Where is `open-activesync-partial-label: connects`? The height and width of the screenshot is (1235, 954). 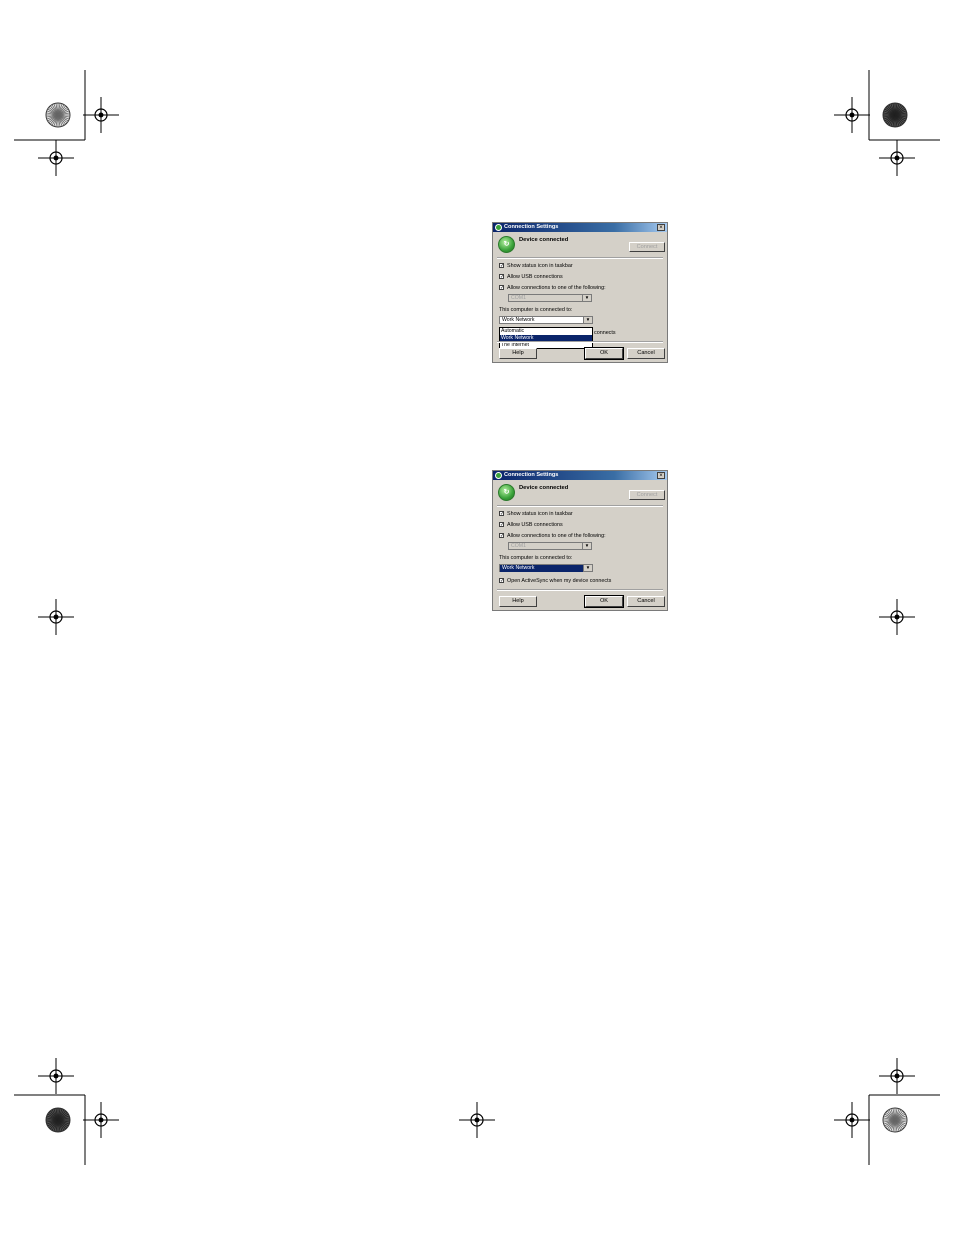
open-activesync-partial-label: connects is located at coordinates (605, 333).